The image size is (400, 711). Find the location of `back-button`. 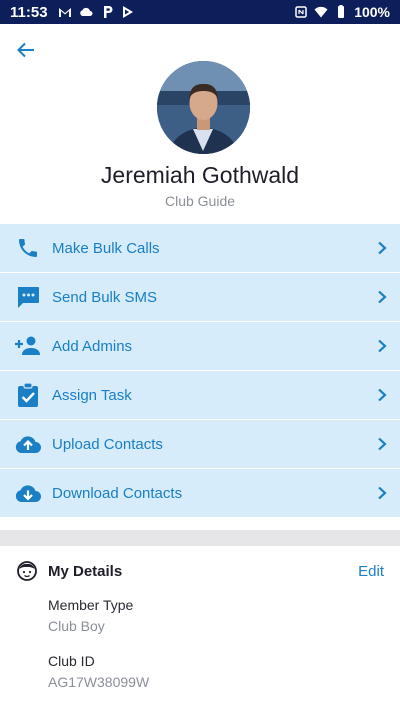

back-button is located at coordinates (26, 50).